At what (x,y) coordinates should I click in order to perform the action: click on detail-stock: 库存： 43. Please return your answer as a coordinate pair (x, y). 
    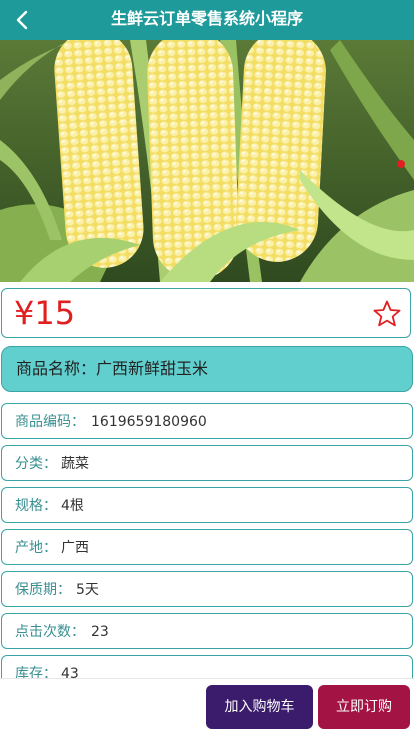
    Looking at the image, I should click on (207, 667).